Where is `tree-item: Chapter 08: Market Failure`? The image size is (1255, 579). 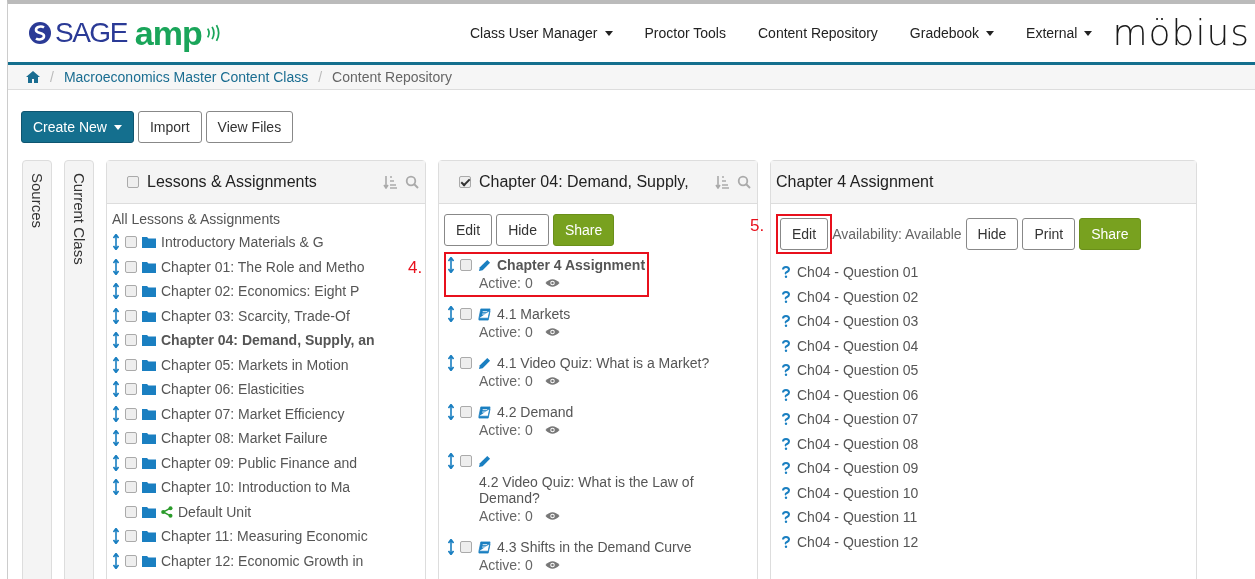 tree-item: Chapter 08: Market Failure is located at coordinates (244, 438).